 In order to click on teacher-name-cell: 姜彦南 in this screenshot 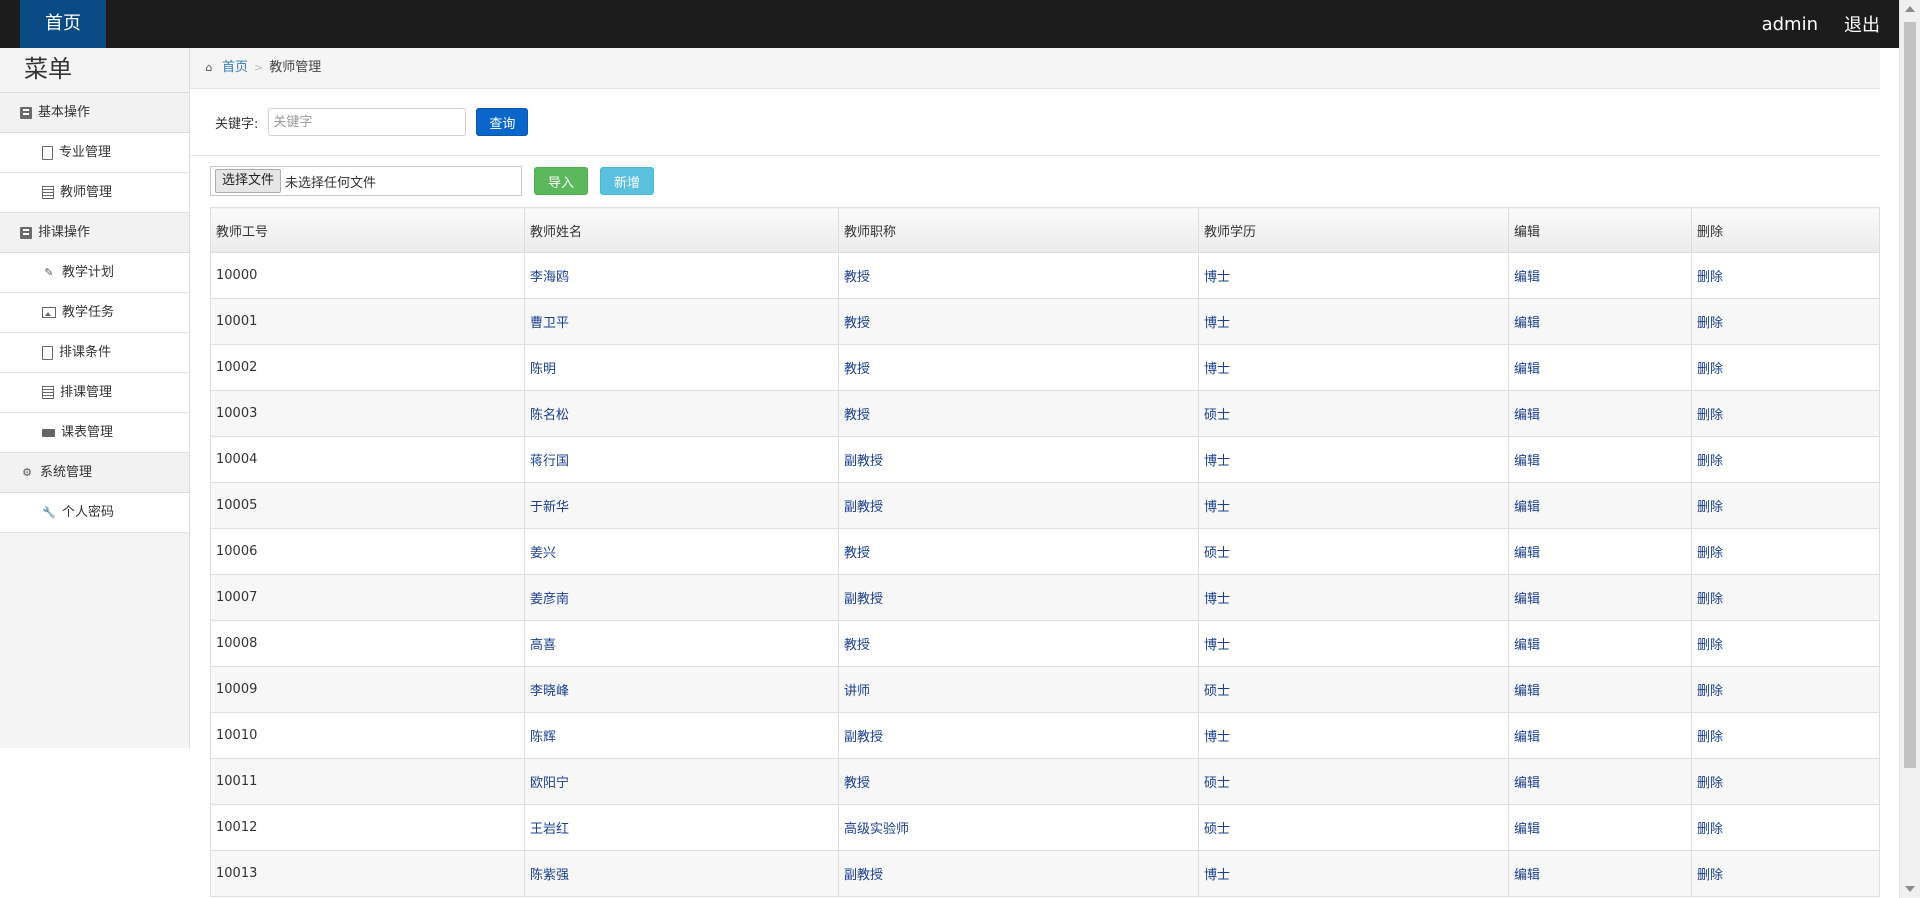, I will do `click(681, 597)`.